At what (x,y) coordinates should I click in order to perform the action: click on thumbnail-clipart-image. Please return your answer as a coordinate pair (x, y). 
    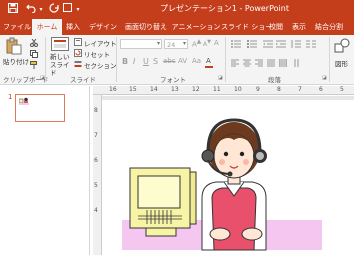
    Looking at the image, I should click on (24, 101).